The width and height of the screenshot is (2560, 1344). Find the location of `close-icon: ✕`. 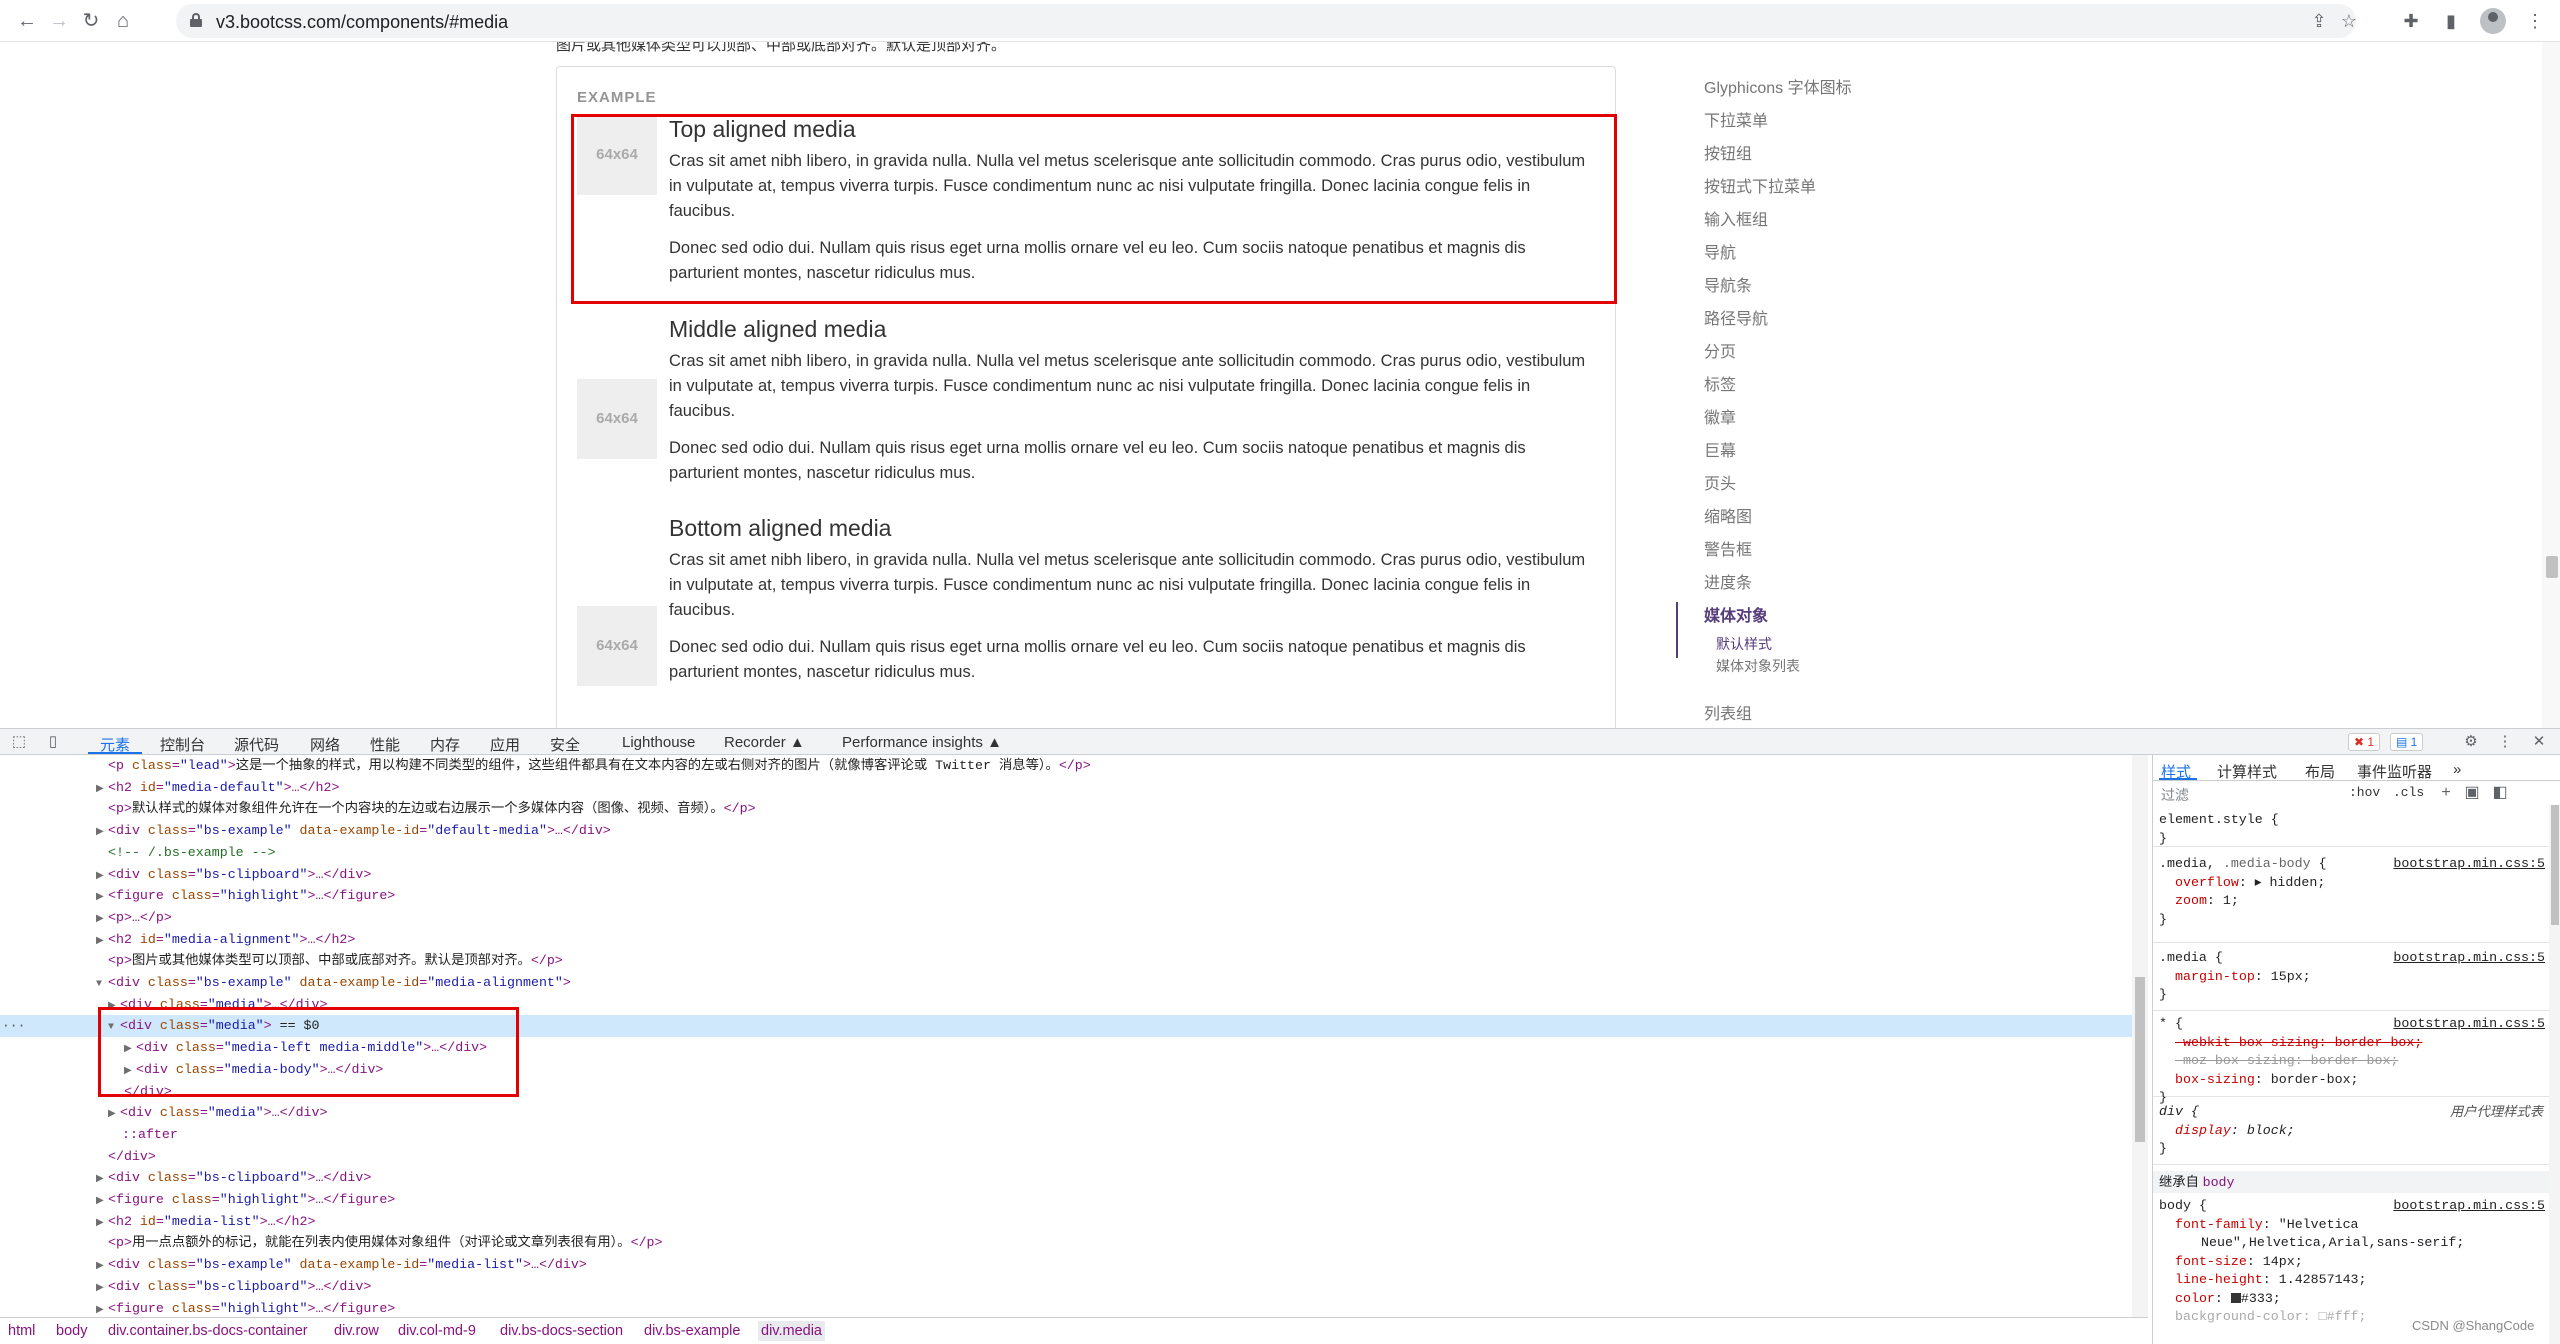

close-icon: ✕ is located at coordinates (2539, 742).